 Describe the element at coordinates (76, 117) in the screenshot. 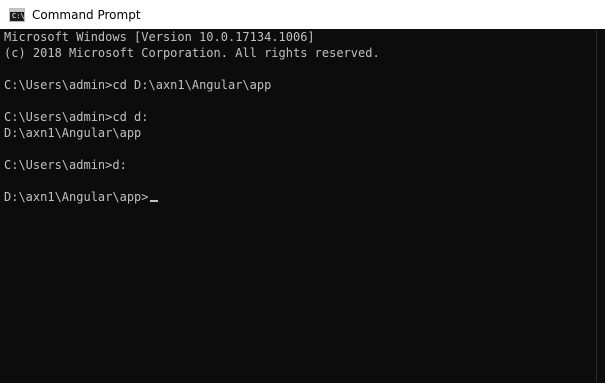

I see `console-line: C:\Users\admin>cd d:` at that location.